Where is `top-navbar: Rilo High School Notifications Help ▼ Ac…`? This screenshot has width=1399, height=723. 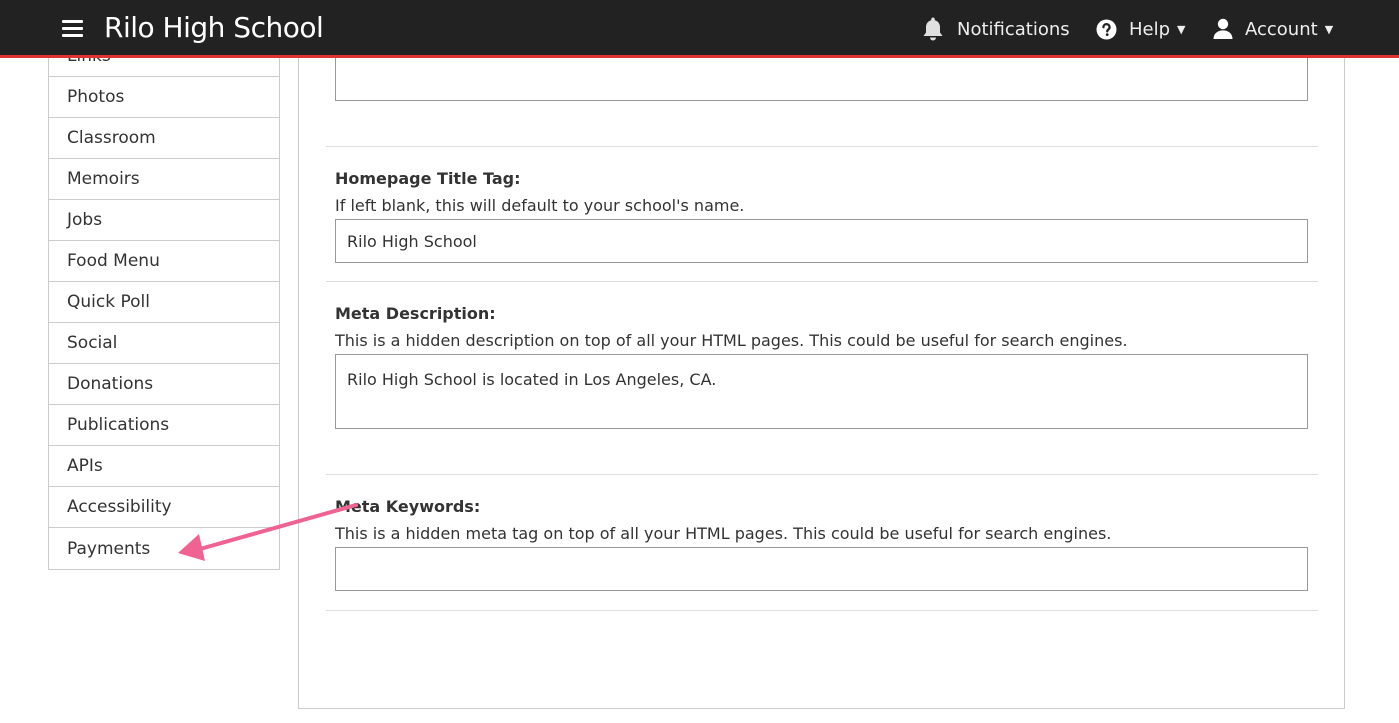
top-navbar: Rilo High School Notifications Help ▼ Ac… is located at coordinates (699, 29).